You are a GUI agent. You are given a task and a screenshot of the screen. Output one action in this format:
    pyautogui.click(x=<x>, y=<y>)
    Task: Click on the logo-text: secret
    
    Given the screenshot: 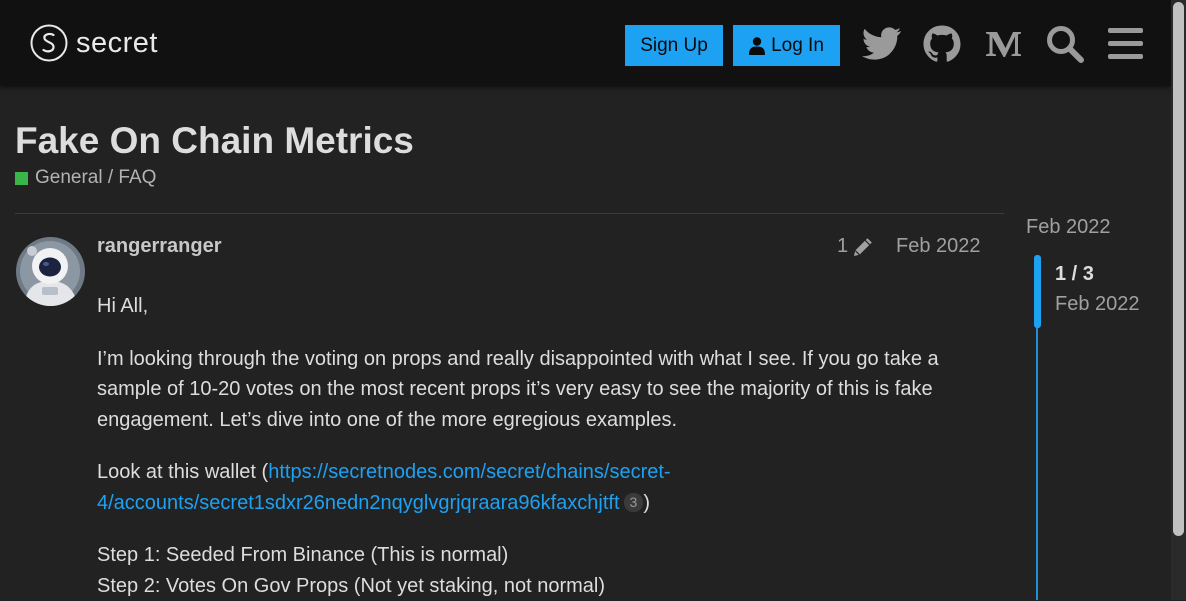 What is the action you would take?
    pyautogui.click(x=117, y=43)
    